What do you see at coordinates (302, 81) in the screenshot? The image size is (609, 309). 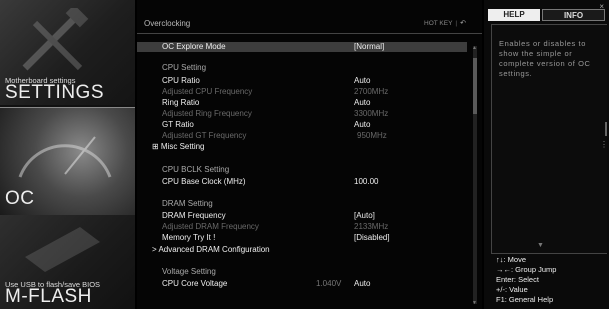 I see `setting-cpu-ratio: CPU Ratio Auto` at bounding box center [302, 81].